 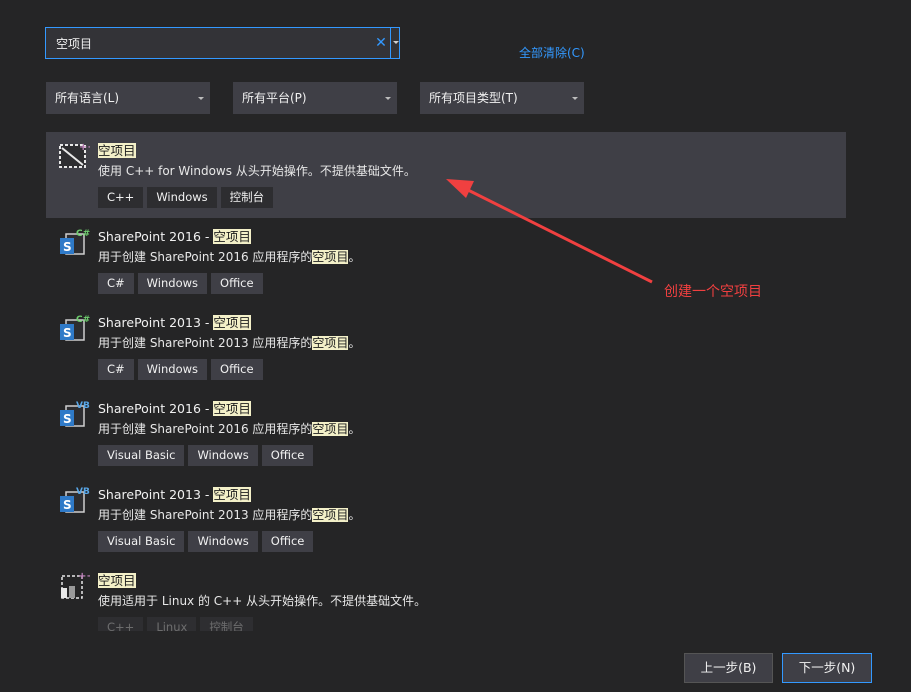 What do you see at coordinates (75, 585) in the screenshot?
I see `linux-cpp-project-icon: ++` at bounding box center [75, 585].